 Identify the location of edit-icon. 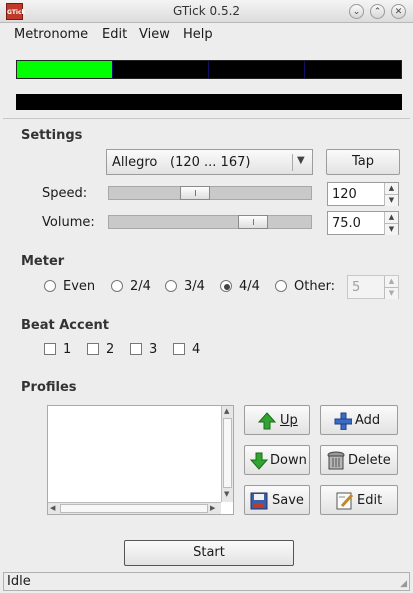
(345, 501).